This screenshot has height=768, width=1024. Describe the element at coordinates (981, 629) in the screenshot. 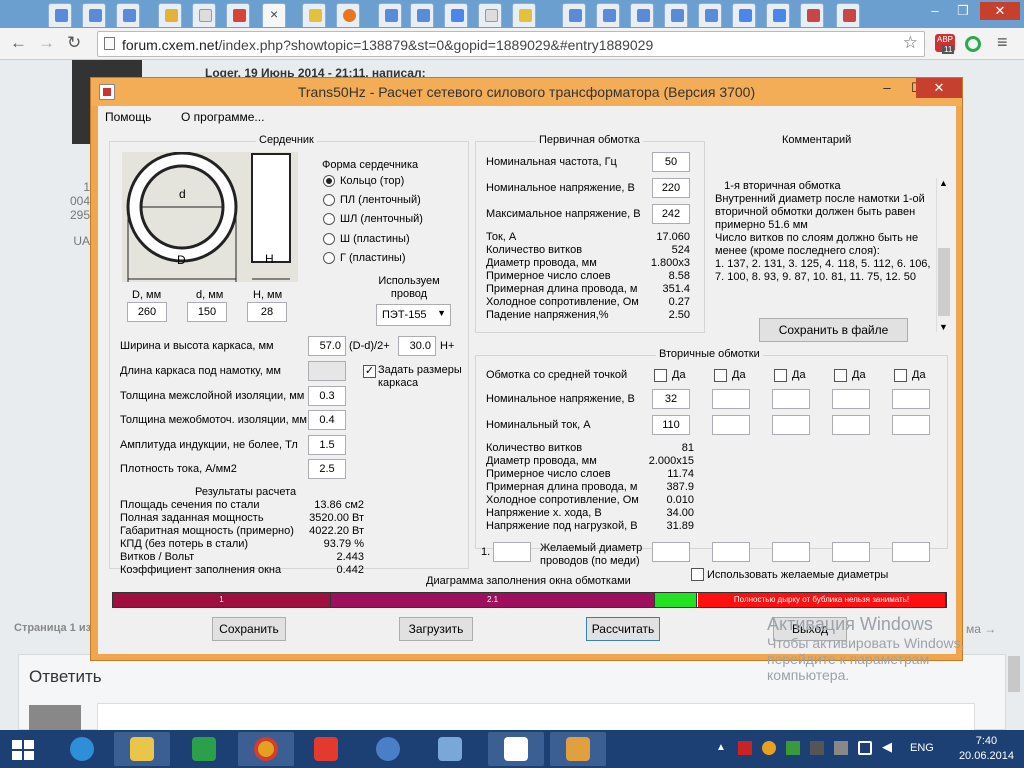

I see `next-link: ма →` at that location.